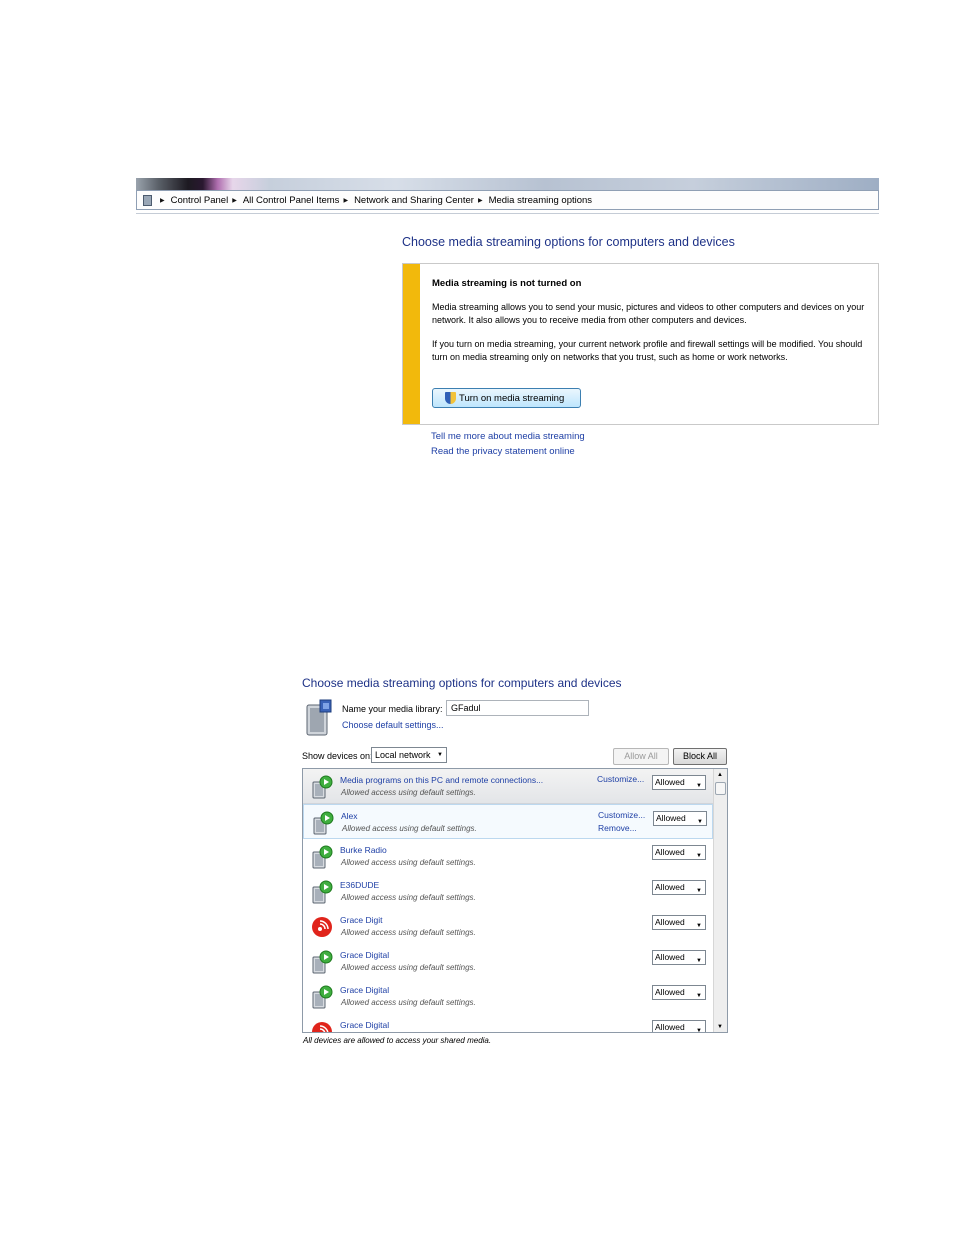 This screenshot has width=954, height=1250. I want to click on scrollbar: ▲ ▼, so click(720, 900).